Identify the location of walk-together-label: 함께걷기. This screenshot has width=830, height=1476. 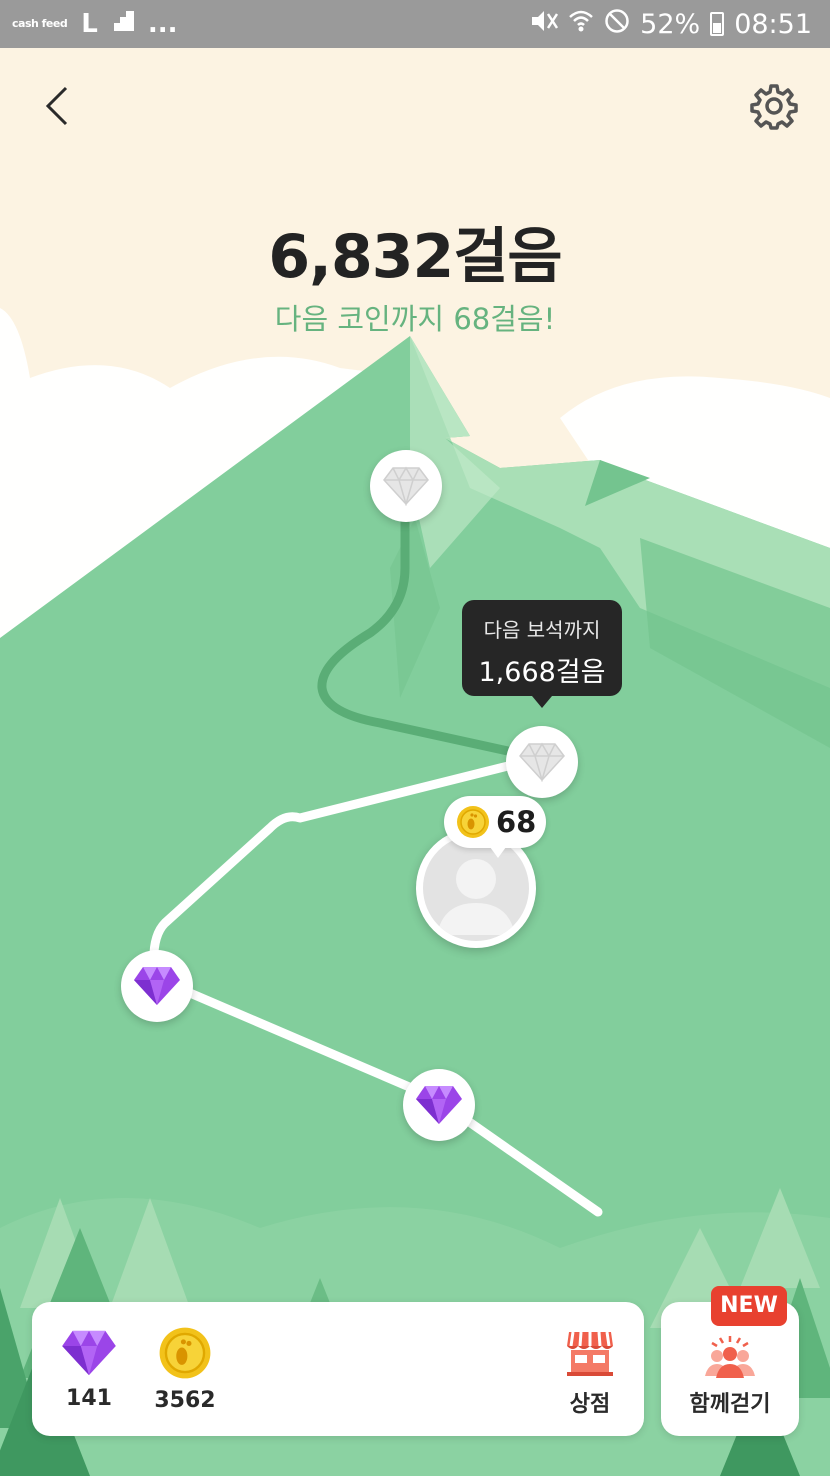
(730, 1404).